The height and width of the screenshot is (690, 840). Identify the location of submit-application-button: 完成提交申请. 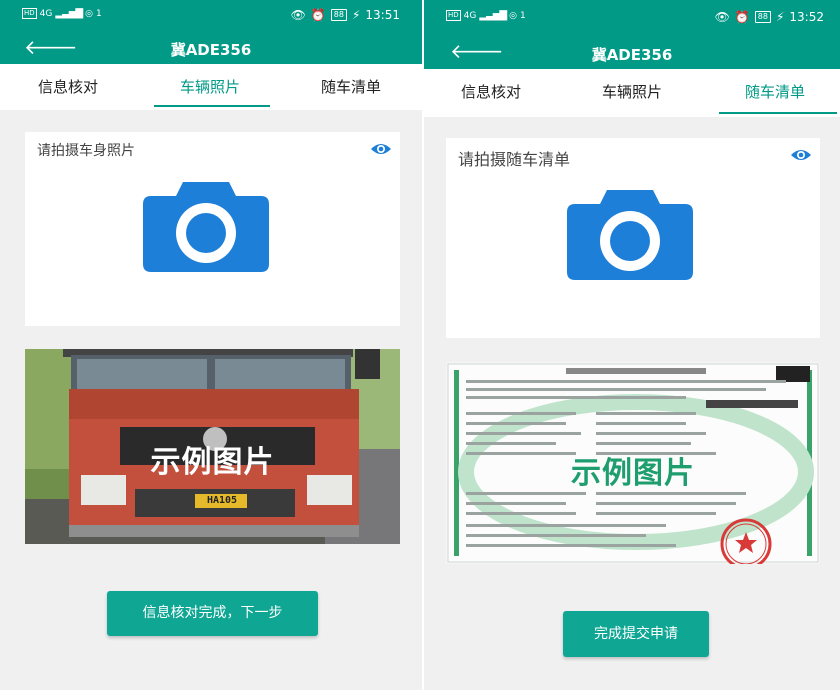
(636, 634).